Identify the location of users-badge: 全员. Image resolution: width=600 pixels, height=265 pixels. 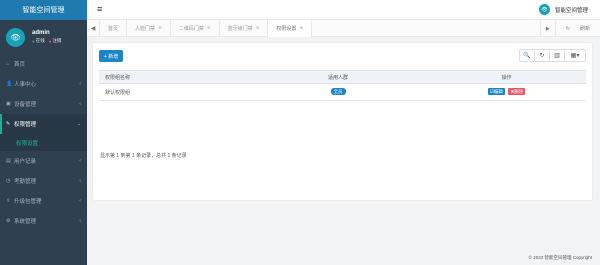
(338, 91).